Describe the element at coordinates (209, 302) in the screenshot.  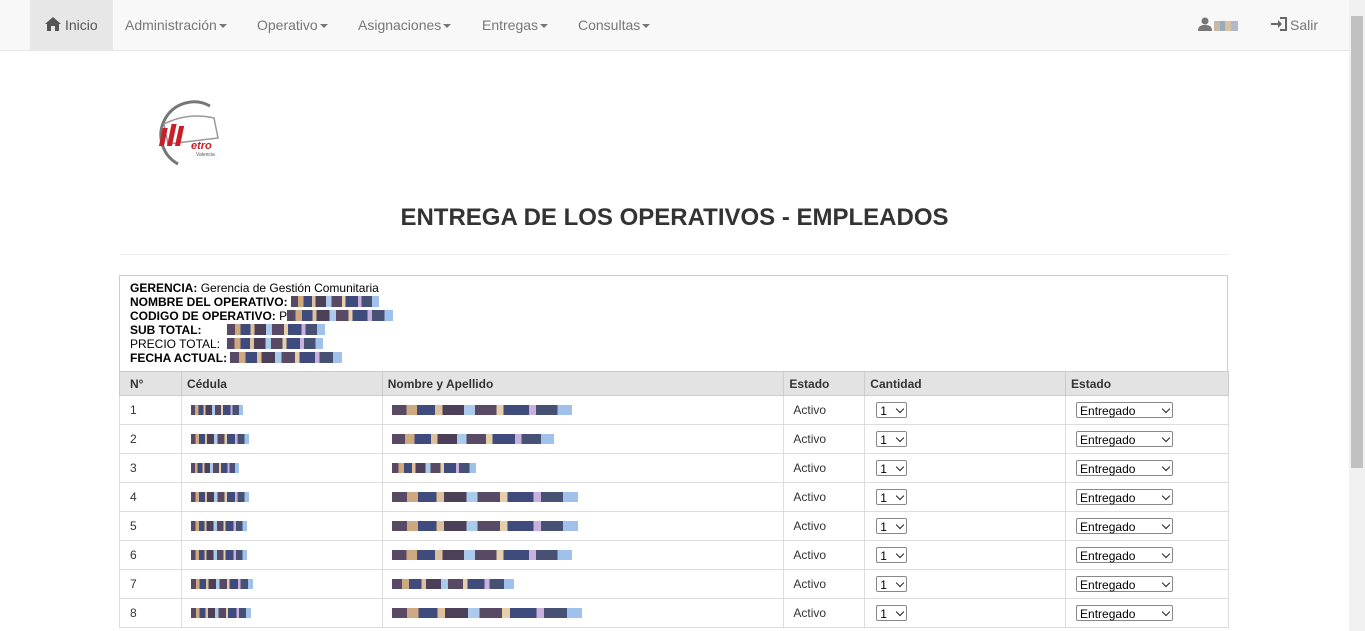
I see `nombre-label: NOMBRE DEL OPERATIVO:` at that location.